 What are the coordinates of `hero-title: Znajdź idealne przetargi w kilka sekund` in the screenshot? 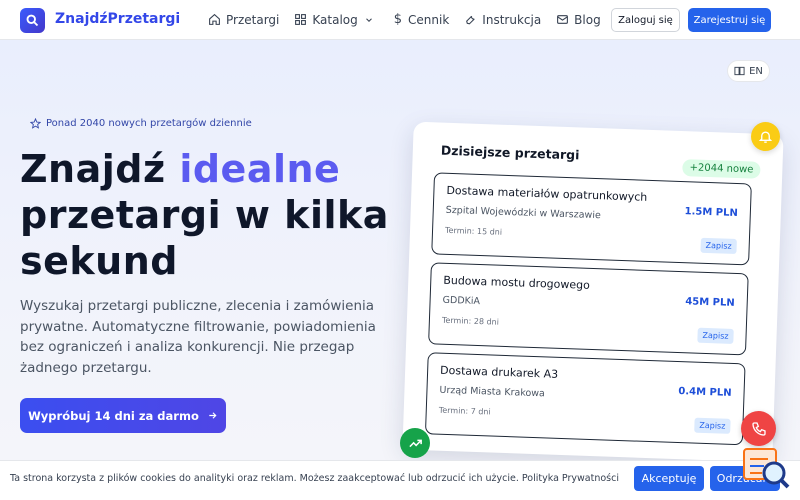 It's located at (215, 215).